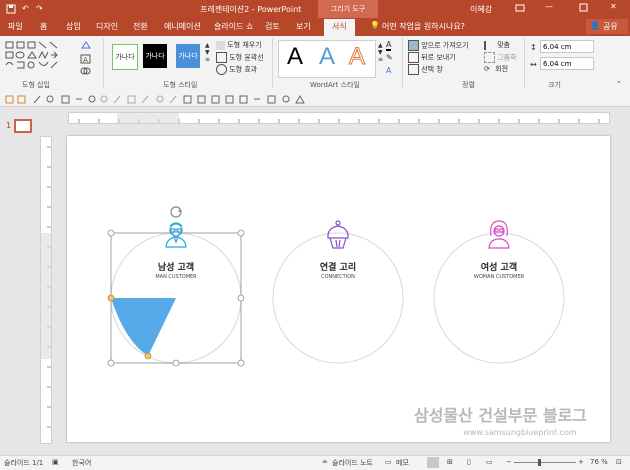  What do you see at coordinates (356, 57) in the screenshot?
I see `wordart-style-orange: A` at bounding box center [356, 57].